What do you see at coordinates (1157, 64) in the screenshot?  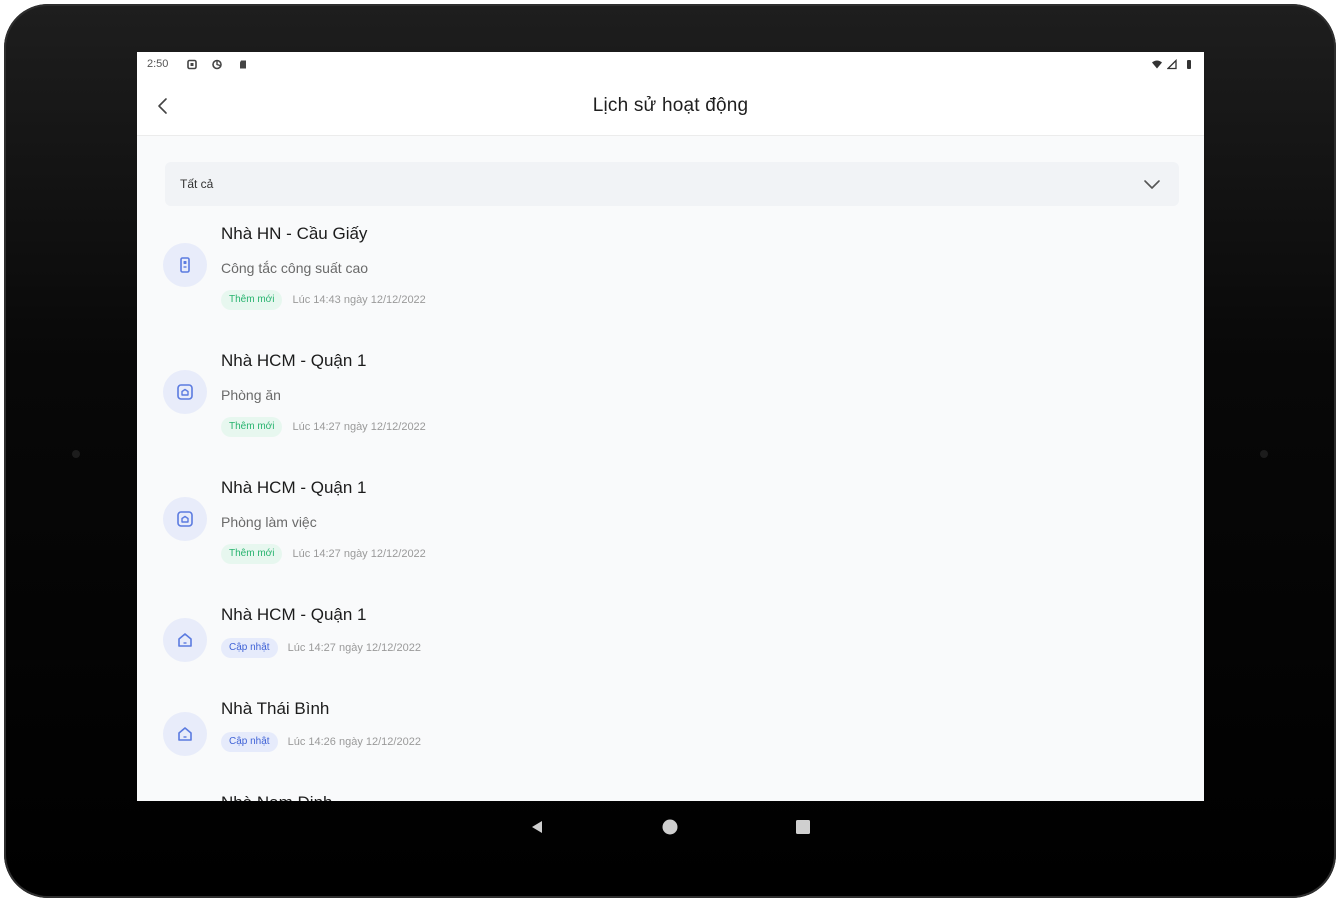 I see `wifi-icon` at bounding box center [1157, 64].